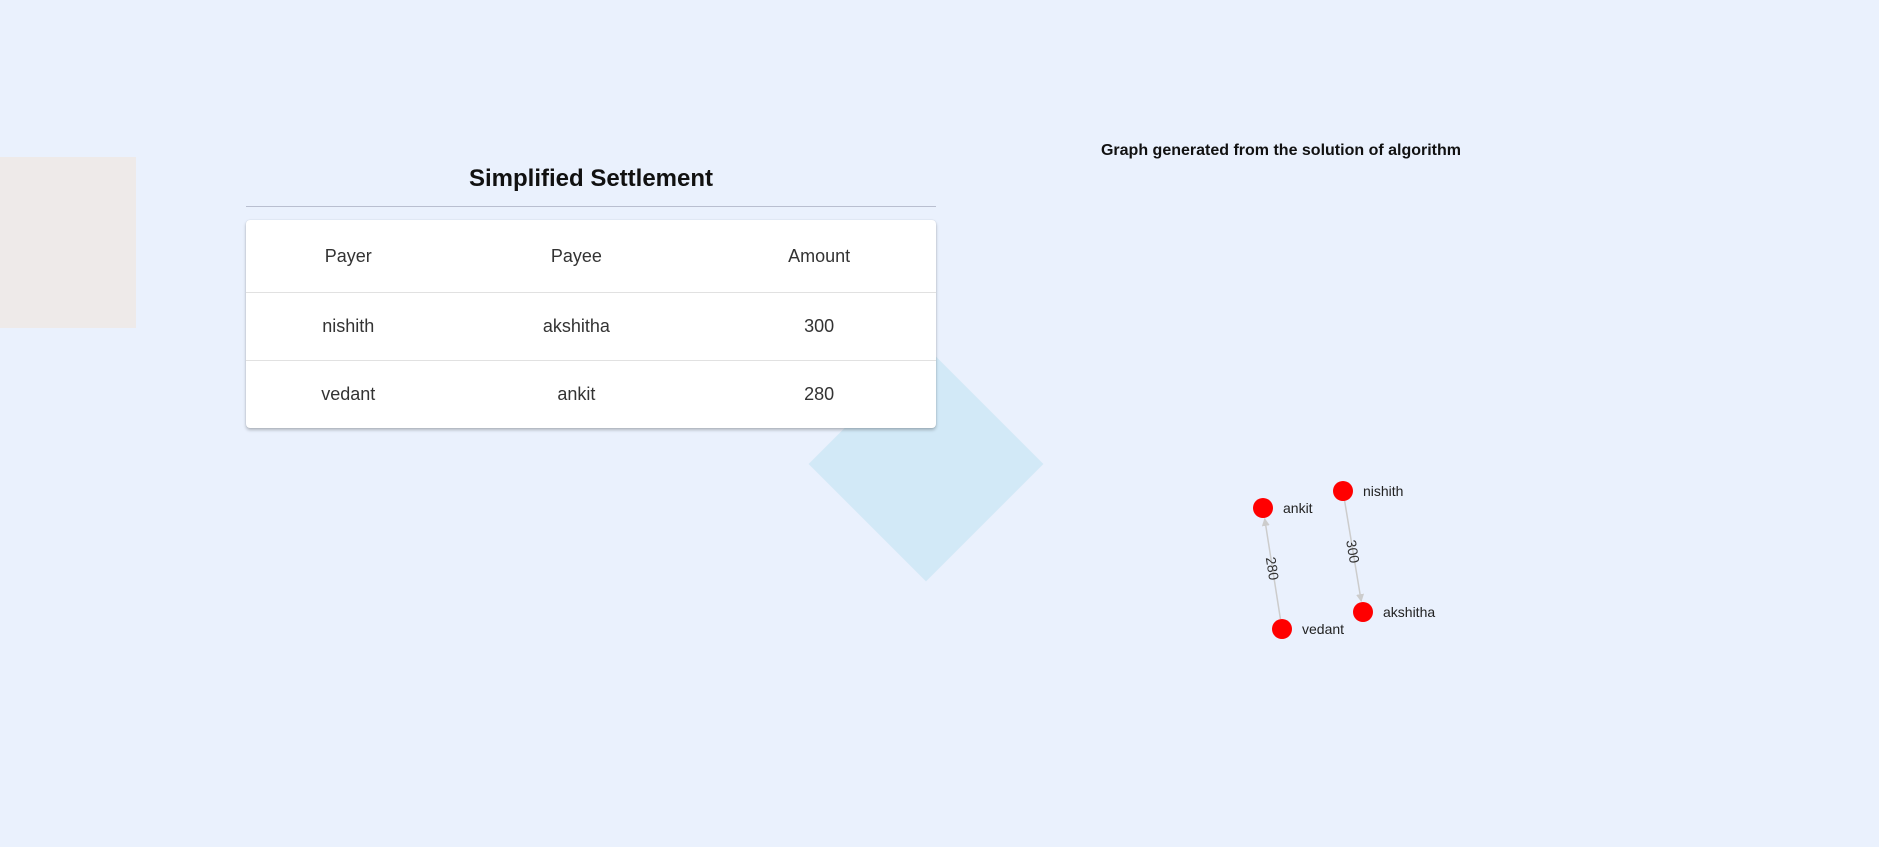 Image resolution: width=1879 pixels, height=847 pixels. What do you see at coordinates (1323, 629) in the screenshot?
I see `graph-node-label: vedant` at bounding box center [1323, 629].